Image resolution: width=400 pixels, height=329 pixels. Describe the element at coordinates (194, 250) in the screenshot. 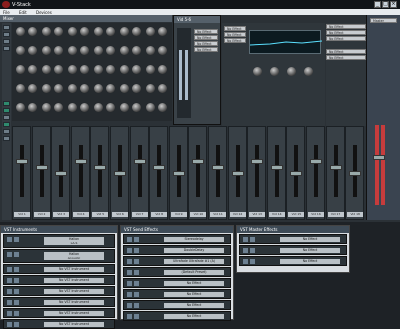

I see `send-effect-slot: DoubleDelay` at that location.